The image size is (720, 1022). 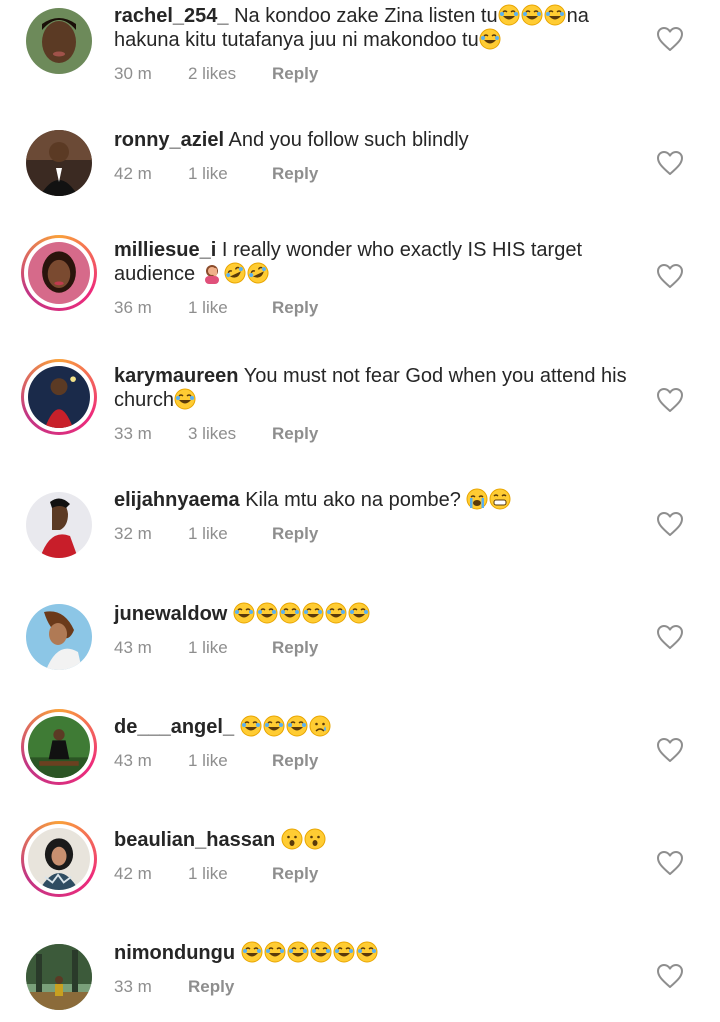 What do you see at coordinates (374, 74) in the screenshot?
I see `comment-meta: 30 m 2 likes Reply` at bounding box center [374, 74].